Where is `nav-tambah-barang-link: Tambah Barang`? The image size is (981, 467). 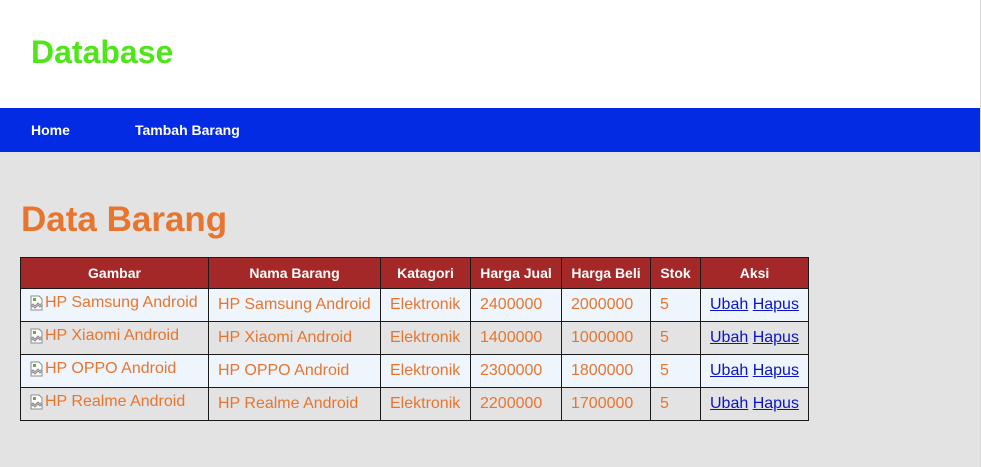
nav-tambah-barang-link: Tambah Barang is located at coordinates (187, 130).